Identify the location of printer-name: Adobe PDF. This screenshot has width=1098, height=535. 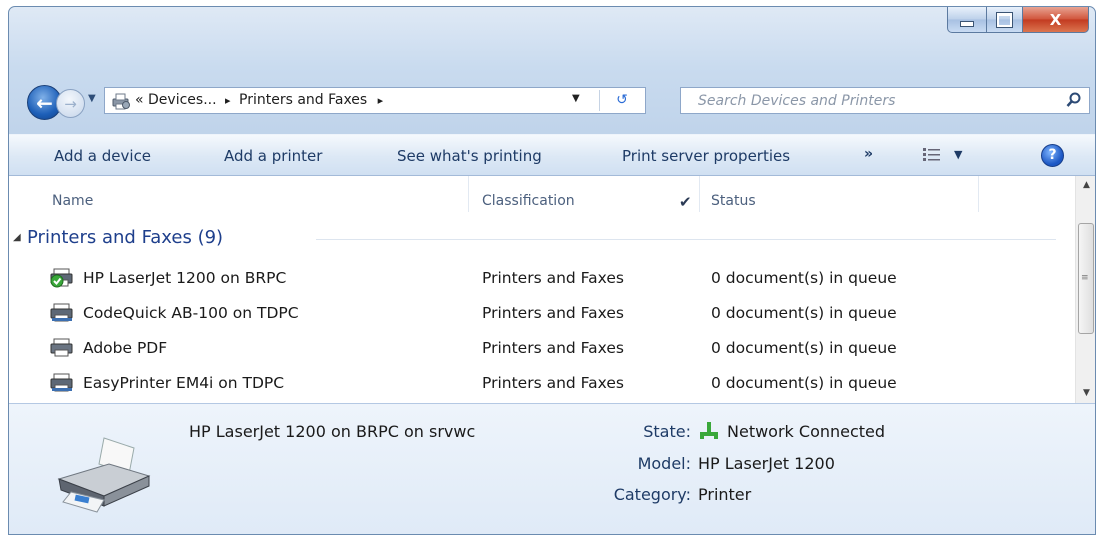
(125, 348).